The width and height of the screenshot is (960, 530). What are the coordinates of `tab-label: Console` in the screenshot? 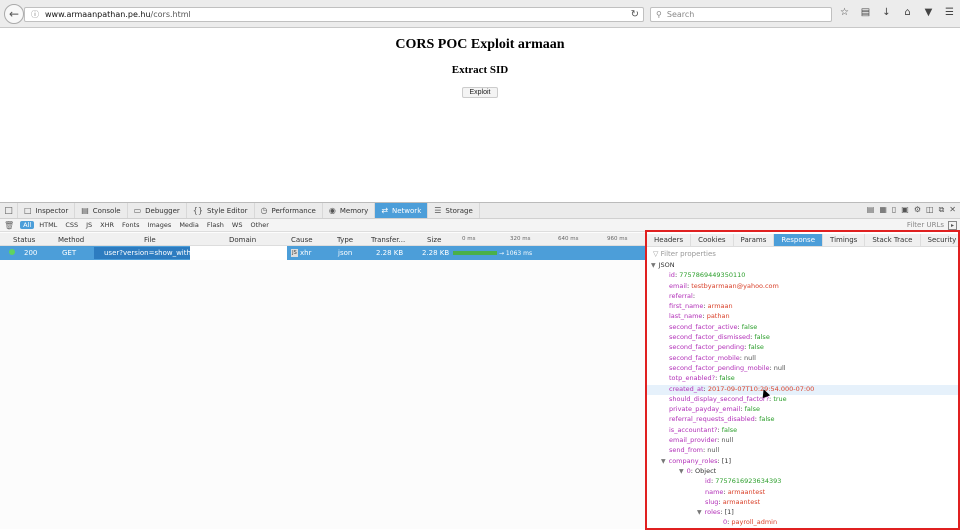 It's located at (107, 211).